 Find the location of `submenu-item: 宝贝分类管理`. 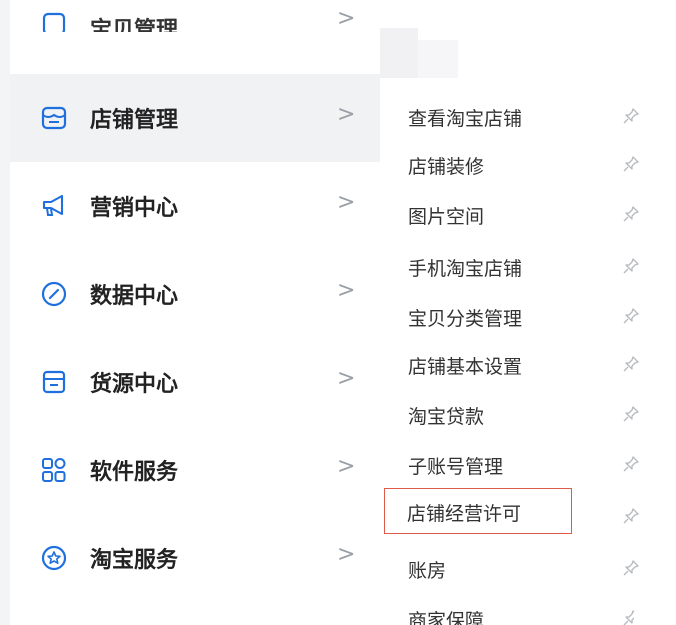

submenu-item: 宝贝分类管理 is located at coordinates (511, 317).